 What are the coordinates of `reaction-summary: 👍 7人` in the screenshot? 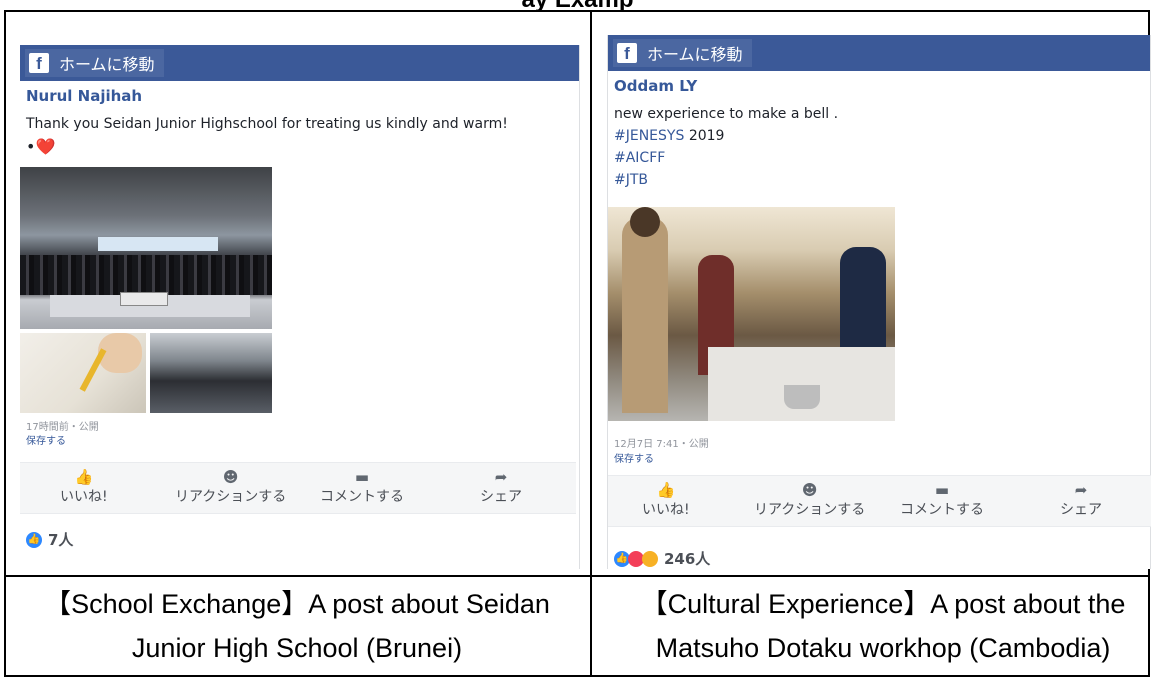 It's located at (49, 539).